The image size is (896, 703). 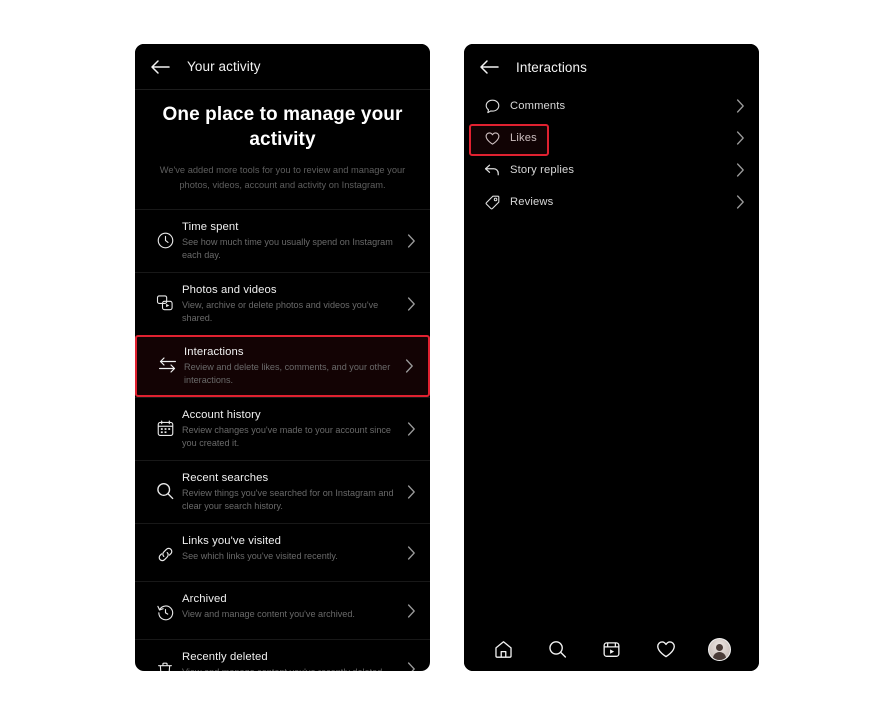 I want to click on list-item-label: Comments, so click(x=538, y=106).